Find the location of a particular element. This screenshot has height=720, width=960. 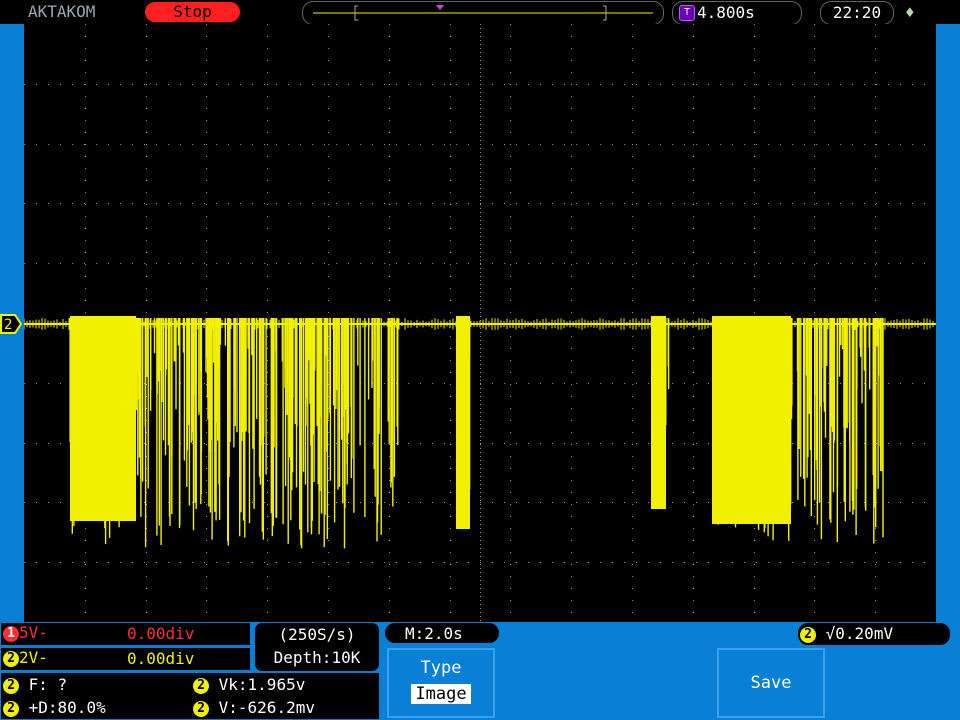

ch1-badge: 1 is located at coordinates (11, 633).